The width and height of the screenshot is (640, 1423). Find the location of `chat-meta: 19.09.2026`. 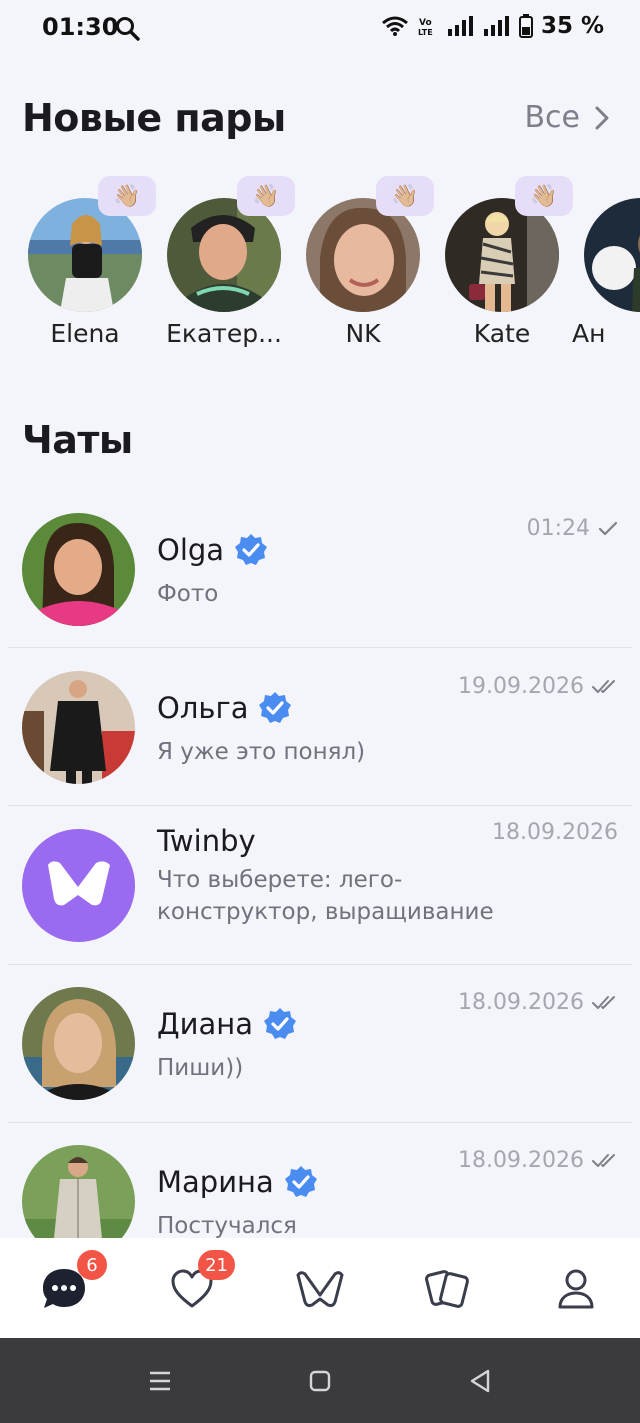

chat-meta: 19.09.2026 is located at coordinates (538, 686).